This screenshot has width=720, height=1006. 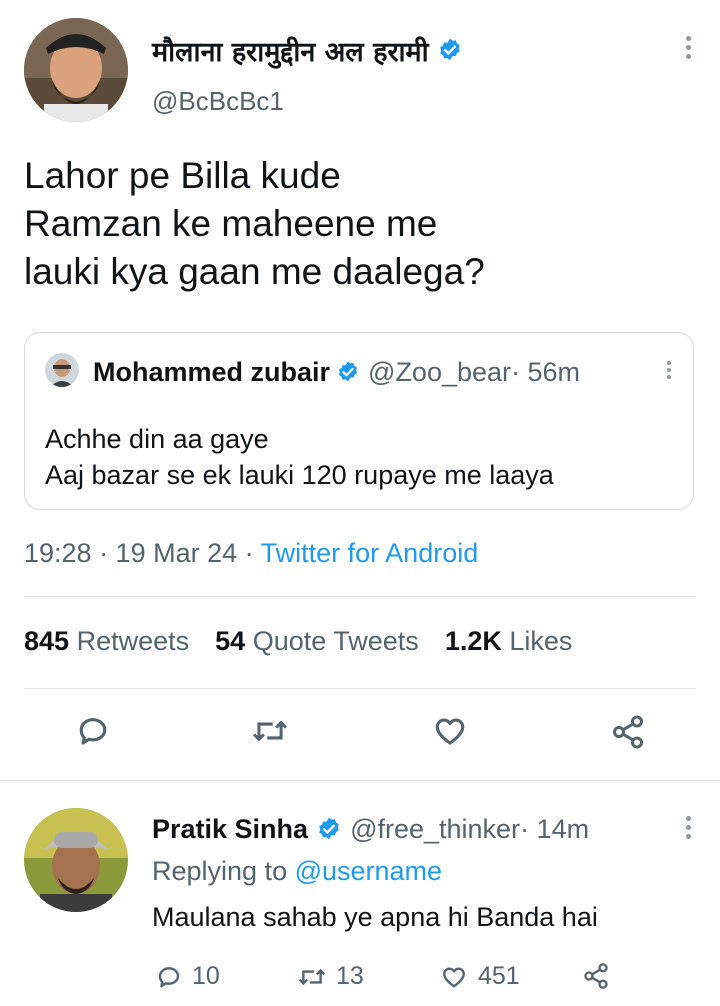 What do you see at coordinates (689, 49) in the screenshot?
I see `more-options-icon` at bounding box center [689, 49].